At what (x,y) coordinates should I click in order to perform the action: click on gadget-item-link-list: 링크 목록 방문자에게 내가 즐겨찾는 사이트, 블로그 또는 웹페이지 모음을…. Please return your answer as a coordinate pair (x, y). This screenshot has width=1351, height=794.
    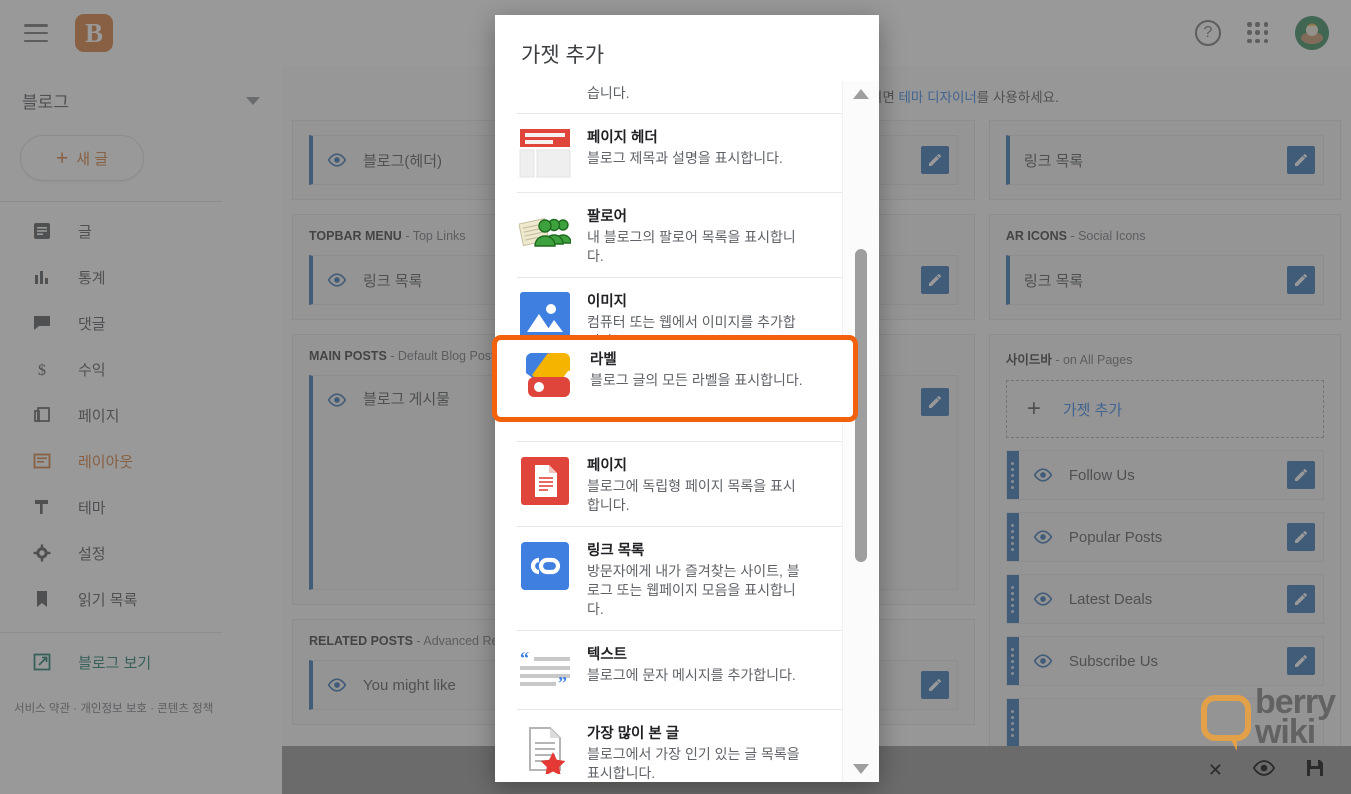
    Looking at the image, I should click on (679, 578).